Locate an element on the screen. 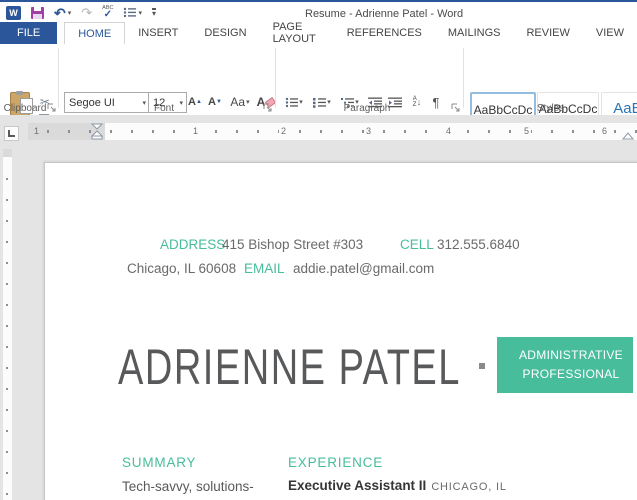  clipboard-dialog-launcher-icon is located at coordinates (51, 107).